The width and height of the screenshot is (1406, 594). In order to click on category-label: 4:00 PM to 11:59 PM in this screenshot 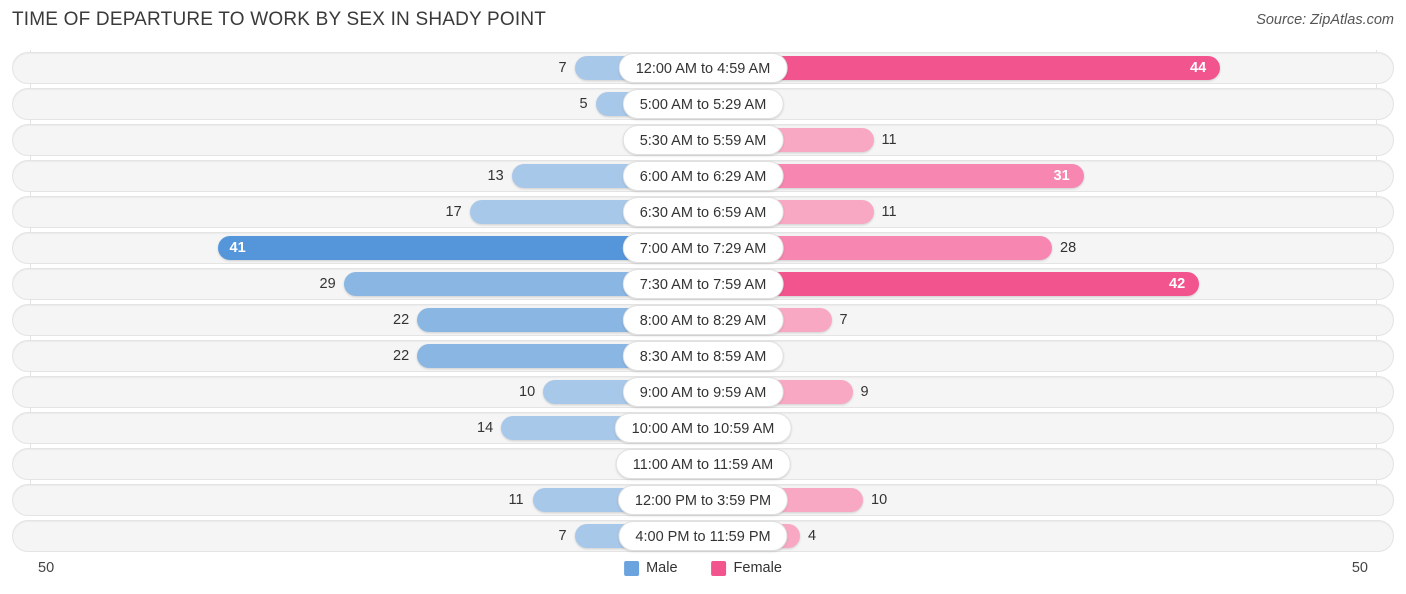, I will do `click(703, 536)`.